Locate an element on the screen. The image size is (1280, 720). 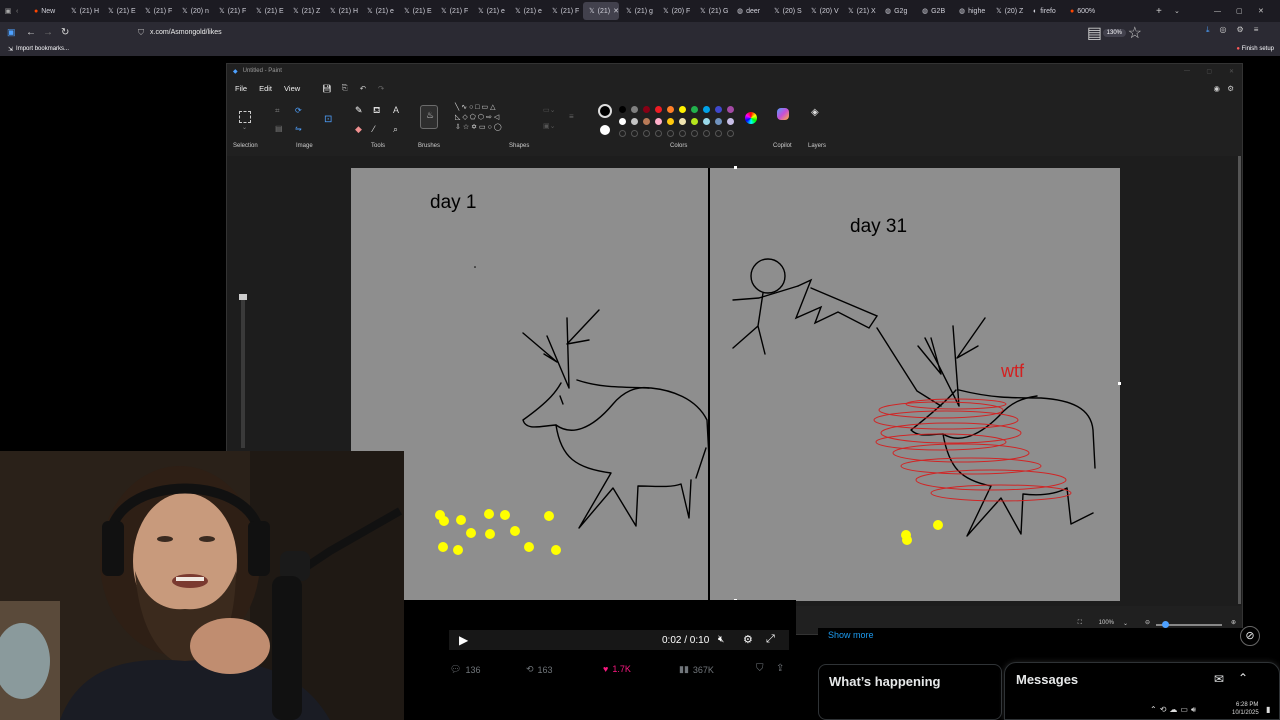
reload-icon: ↻ is located at coordinates (65, 32).